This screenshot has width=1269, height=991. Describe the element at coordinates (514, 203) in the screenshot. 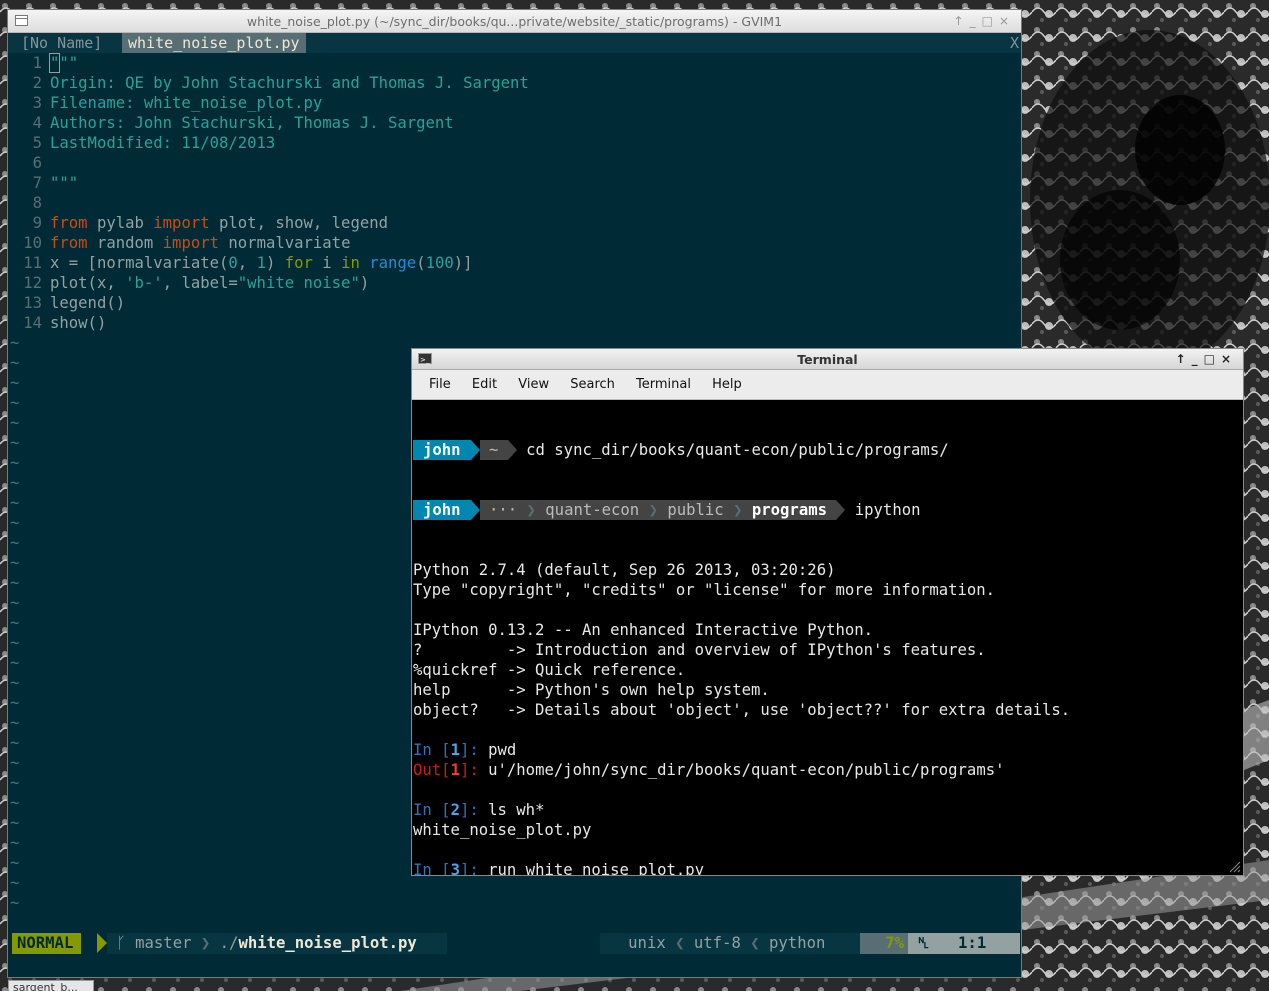

I see `code-line: 8` at that location.